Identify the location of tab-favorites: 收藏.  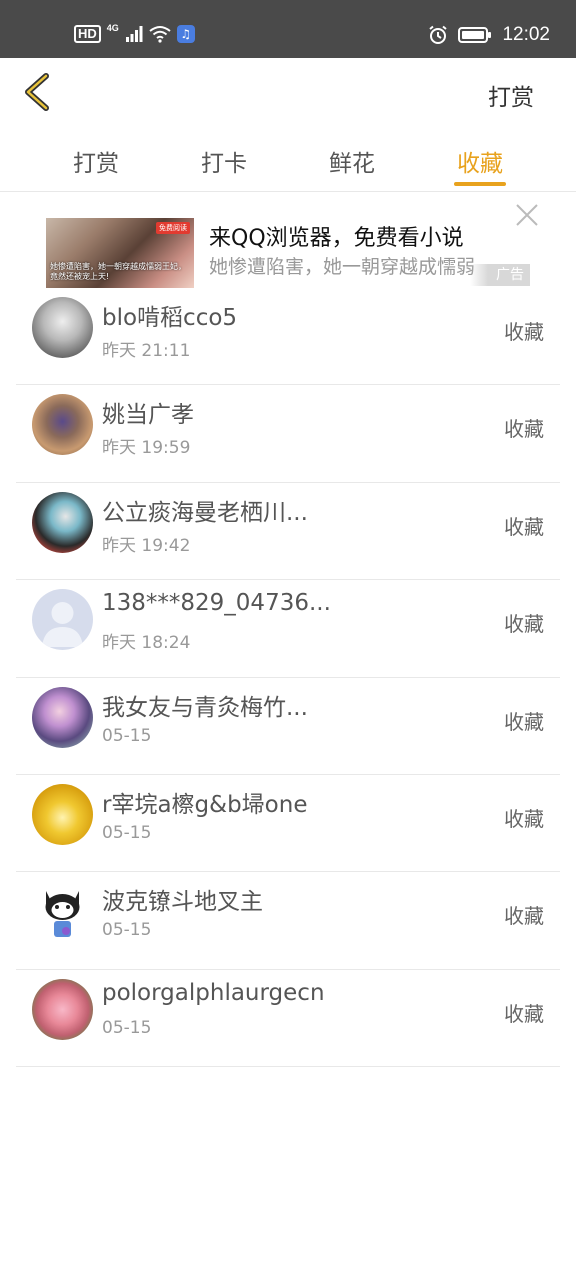
(480, 161).